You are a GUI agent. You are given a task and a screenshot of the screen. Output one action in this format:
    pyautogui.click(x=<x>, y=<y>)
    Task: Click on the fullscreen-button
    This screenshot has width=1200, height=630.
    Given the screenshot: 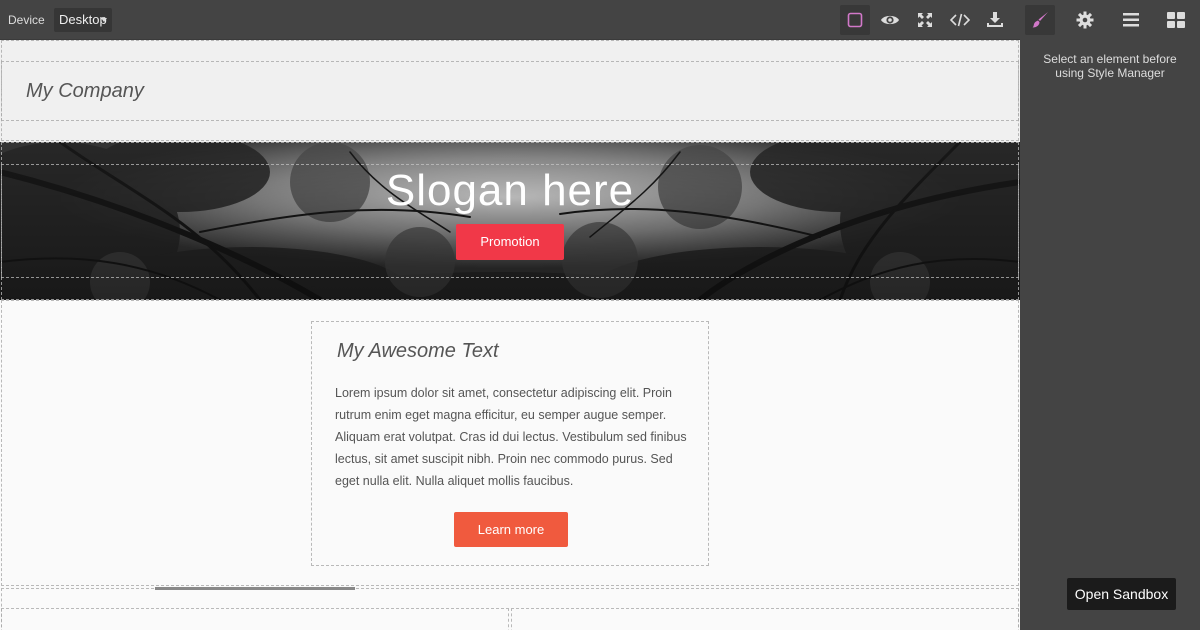 What is the action you would take?
    pyautogui.click(x=925, y=20)
    